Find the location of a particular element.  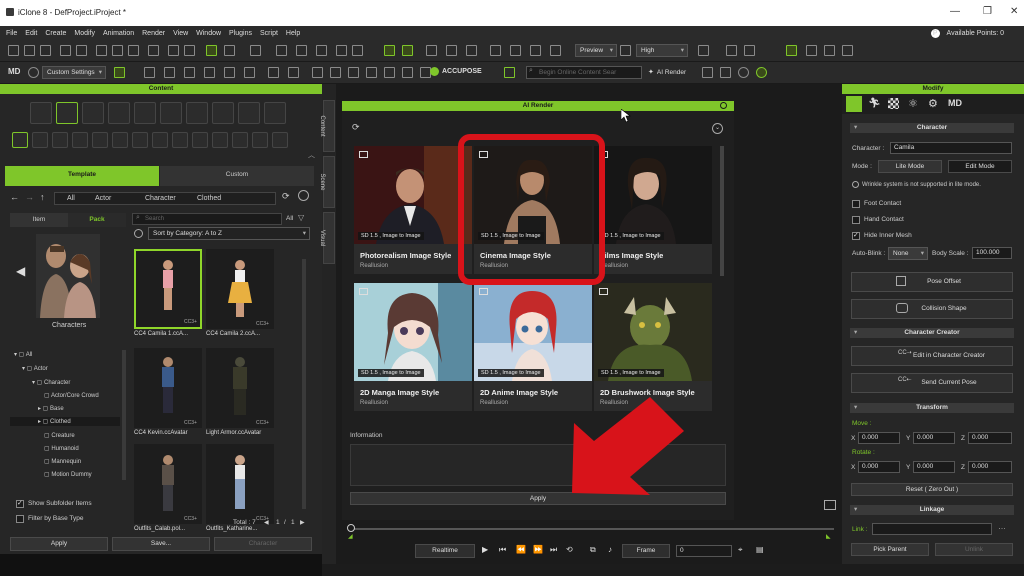

tree-mannequin: ▢ Mannequin is located at coordinates (62, 461).